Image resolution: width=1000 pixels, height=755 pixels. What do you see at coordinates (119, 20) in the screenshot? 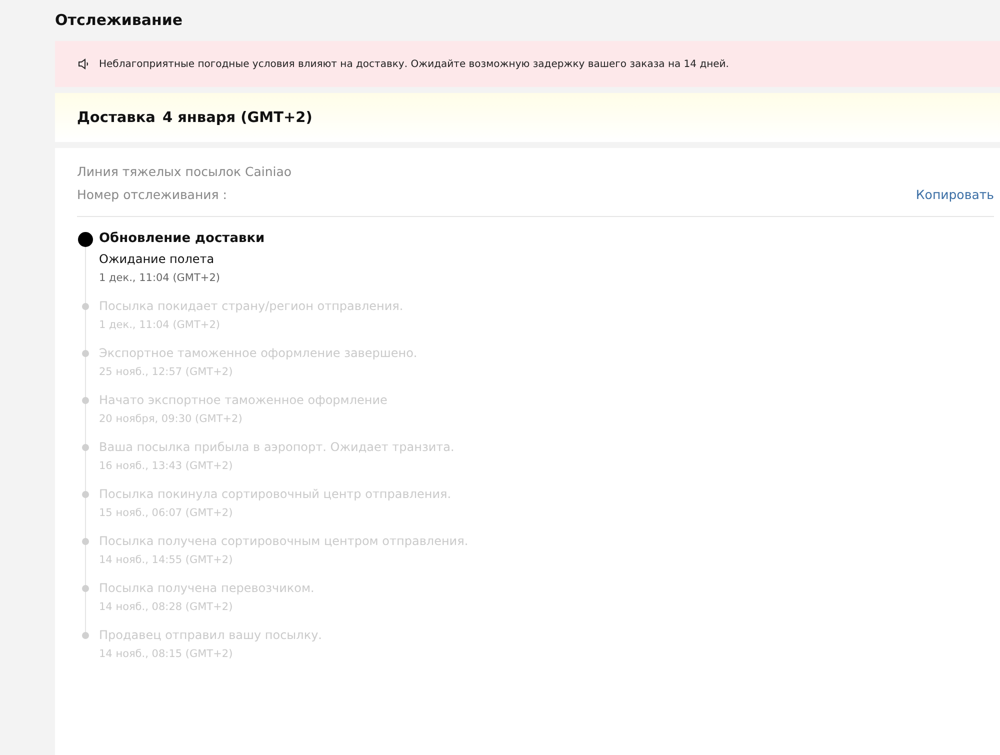
I see `page-title: Отслеживание` at bounding box center [119, 20].